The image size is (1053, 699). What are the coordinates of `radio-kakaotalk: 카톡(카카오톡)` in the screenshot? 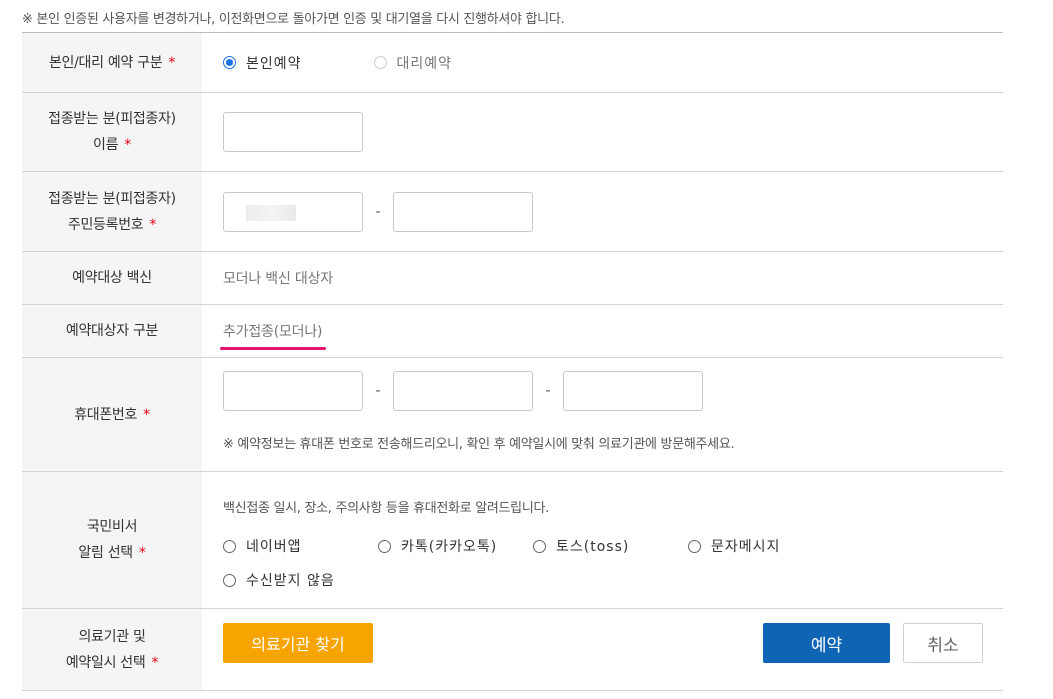 It's located at (455, 546).